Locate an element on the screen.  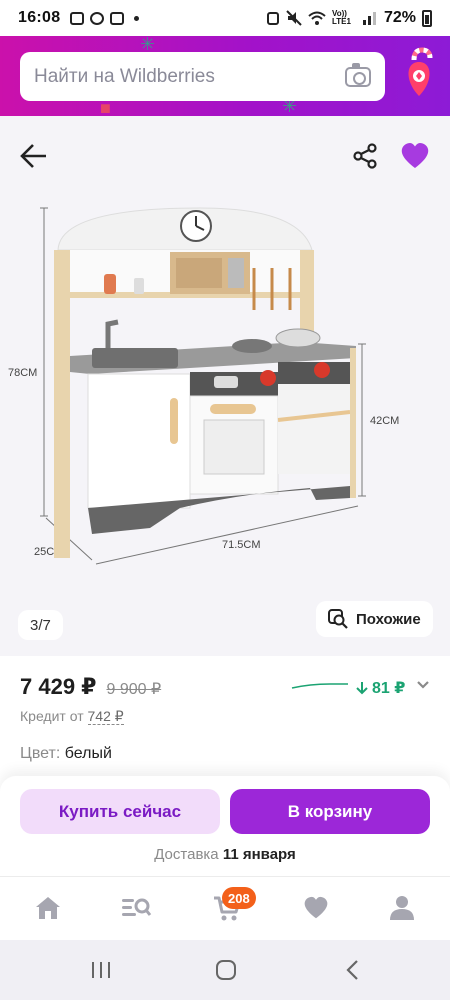
similar-search-icon is located at coordinates (338, 619).